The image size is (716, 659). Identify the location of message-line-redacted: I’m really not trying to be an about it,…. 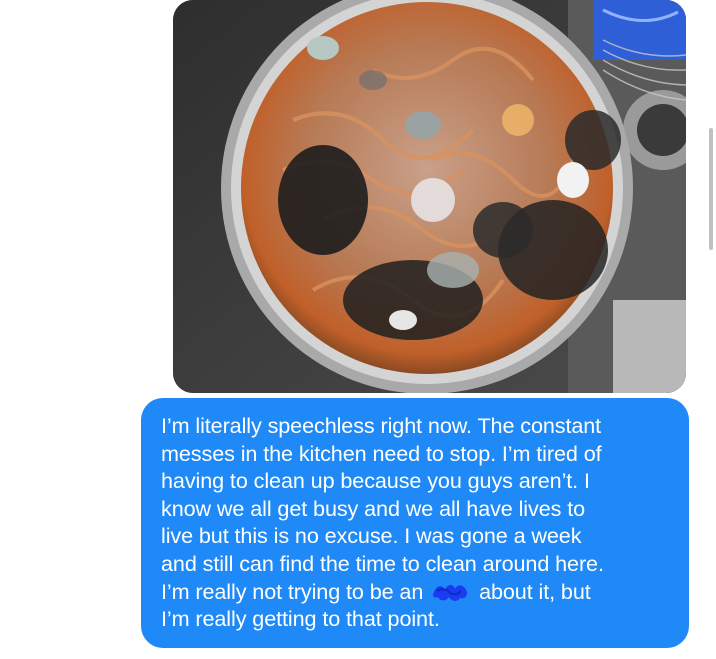
(416, 592).